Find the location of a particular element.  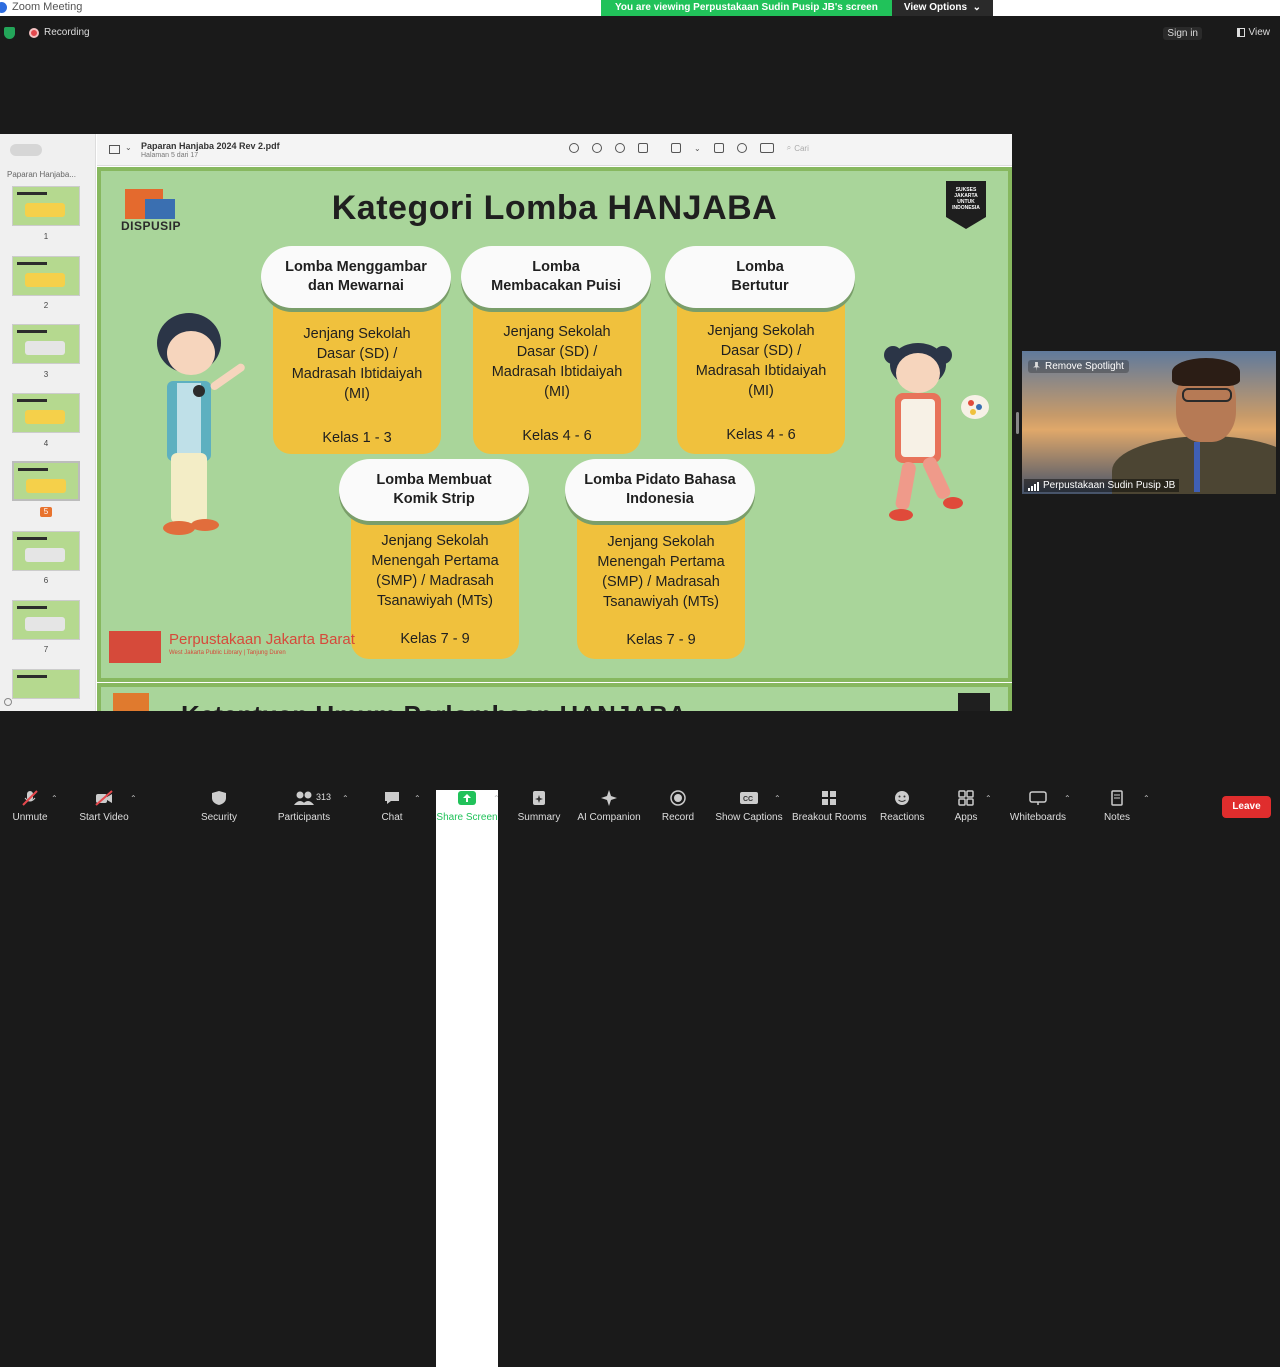

breakout-rooms-label: Breakout Rooms is located at coordinates (829, 817).